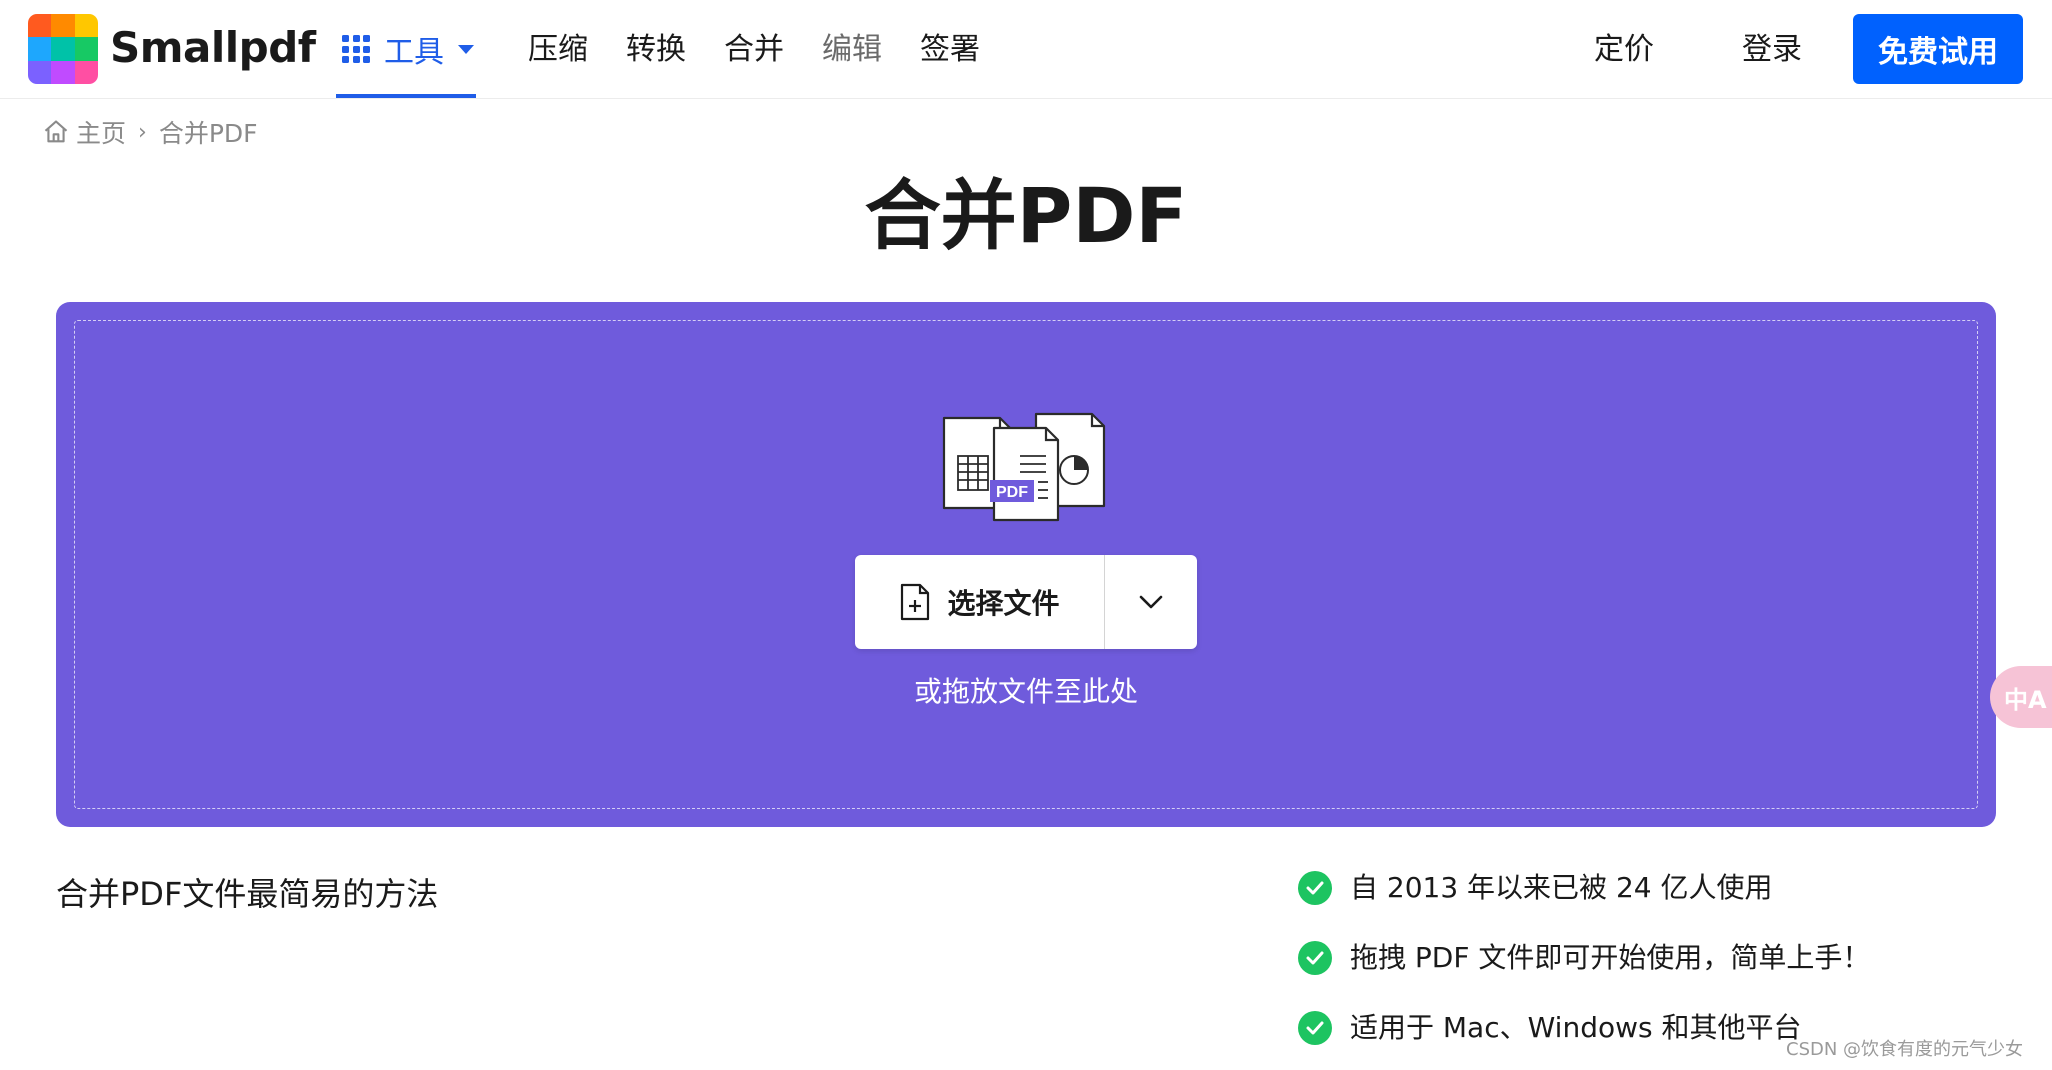 The height and width of the screenshot is (1070, 2052). Describe the element at coordinates (150, 132) in the screenshot. I see `breadcrumb: 主页 › 合并PDF` at that location.